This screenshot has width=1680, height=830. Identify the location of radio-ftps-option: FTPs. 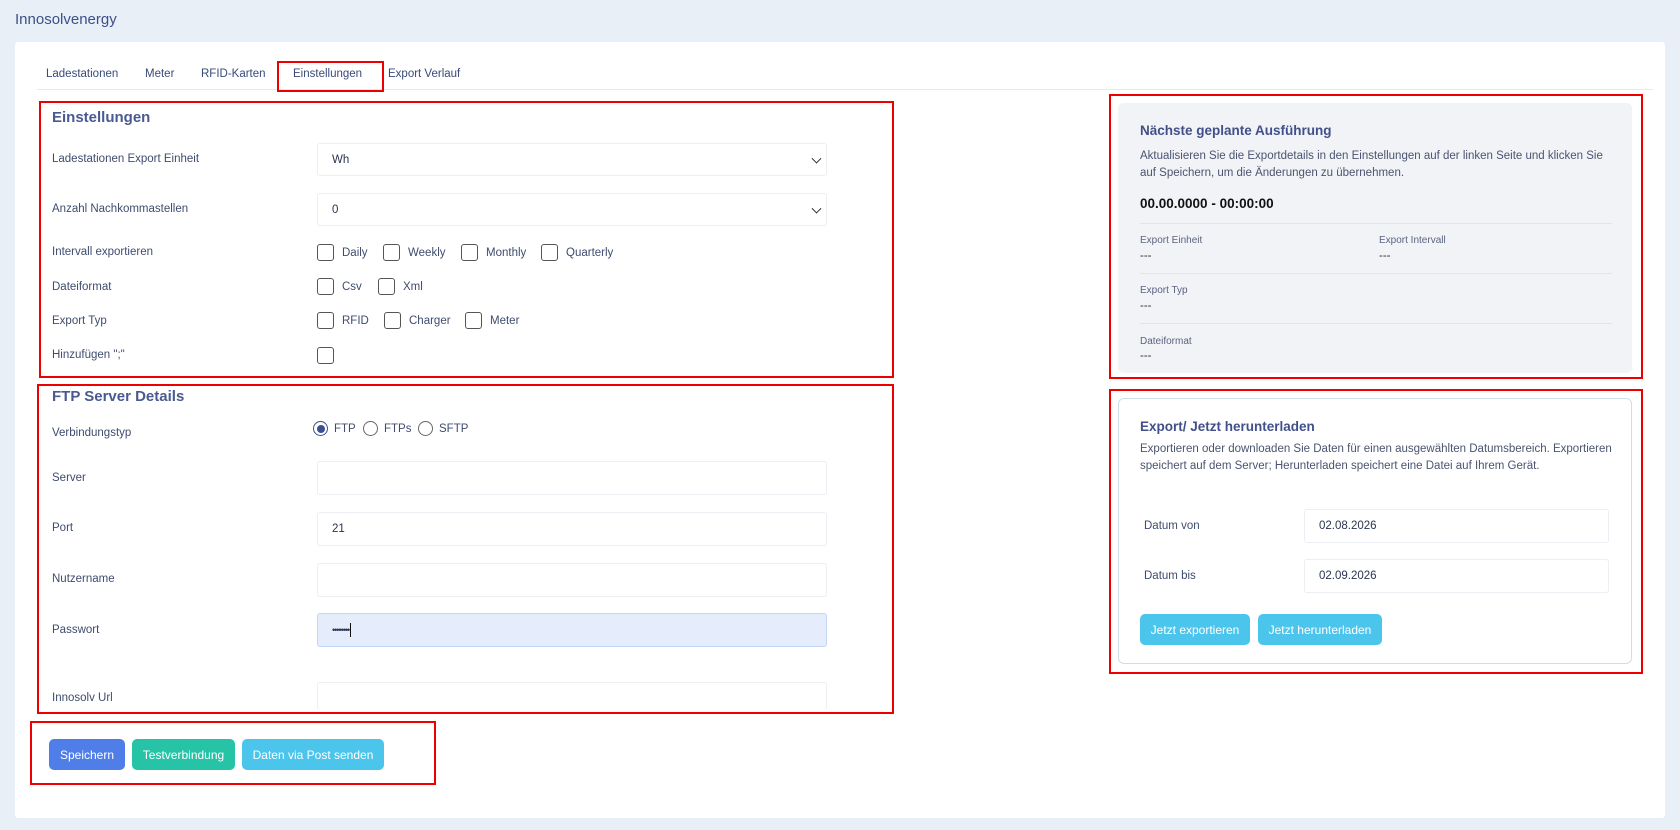
(387, 428).